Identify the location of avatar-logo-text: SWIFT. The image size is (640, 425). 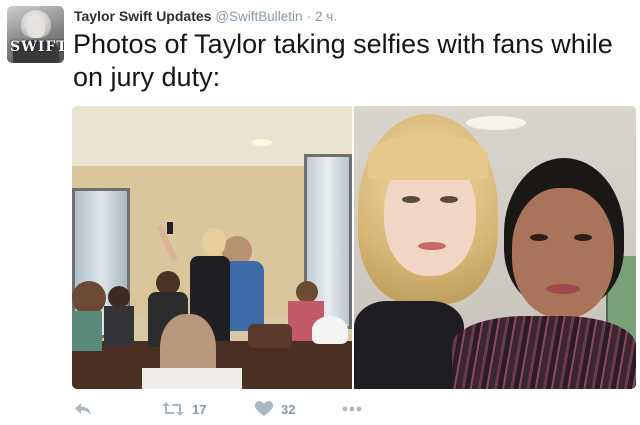
(37, 47).